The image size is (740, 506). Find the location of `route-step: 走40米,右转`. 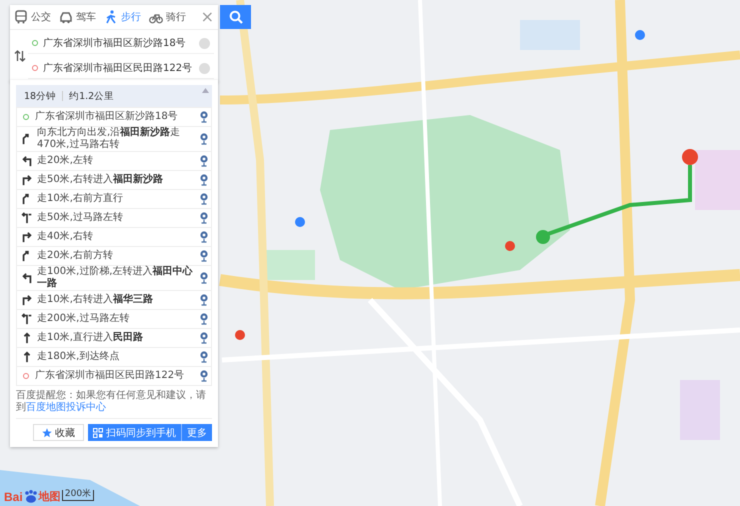

route-step: 走40米,右转 is located at coordinates (114, 236).